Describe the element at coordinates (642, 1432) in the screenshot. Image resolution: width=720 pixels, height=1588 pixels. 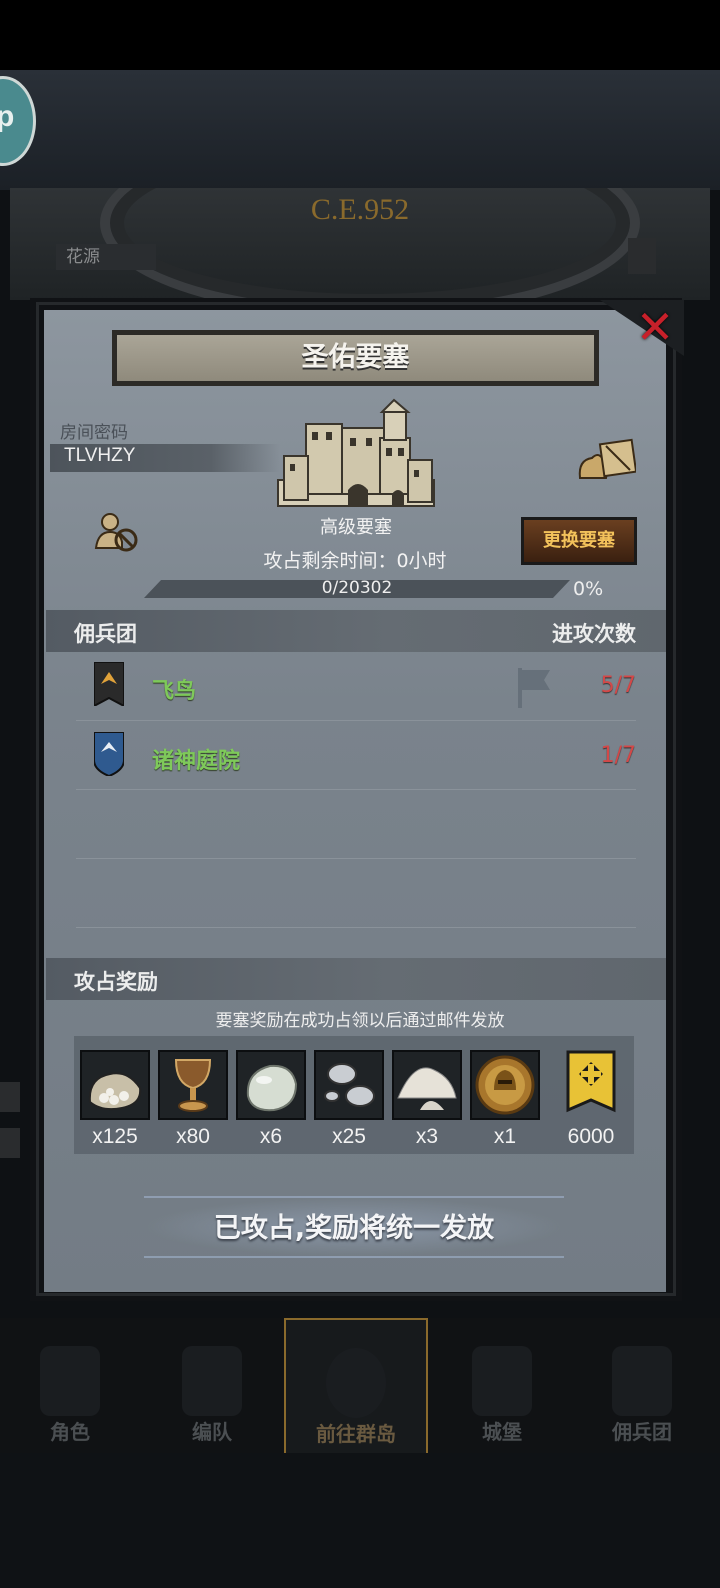
I see `nav-label: 佣兵团` at that location.